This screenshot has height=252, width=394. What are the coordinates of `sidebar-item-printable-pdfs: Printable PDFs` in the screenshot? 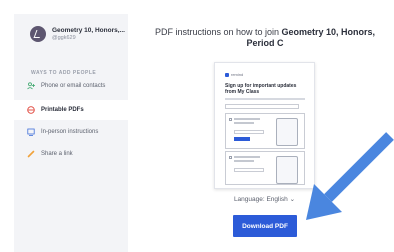 It's located at (71, 110).